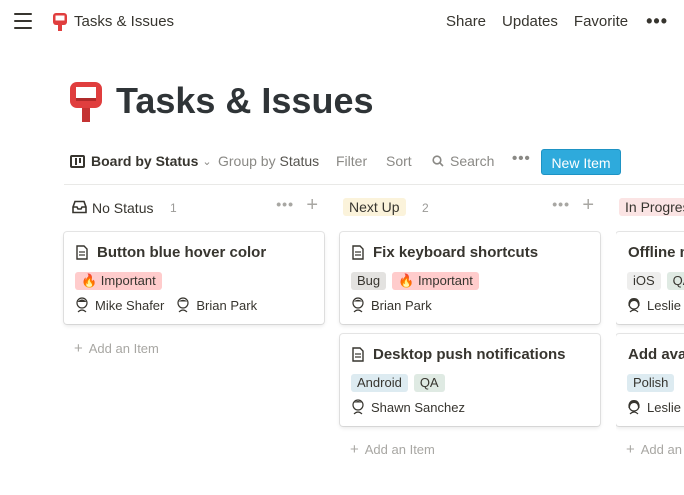  I want to click on group-by-button: Group by Status, so click(268, 161).